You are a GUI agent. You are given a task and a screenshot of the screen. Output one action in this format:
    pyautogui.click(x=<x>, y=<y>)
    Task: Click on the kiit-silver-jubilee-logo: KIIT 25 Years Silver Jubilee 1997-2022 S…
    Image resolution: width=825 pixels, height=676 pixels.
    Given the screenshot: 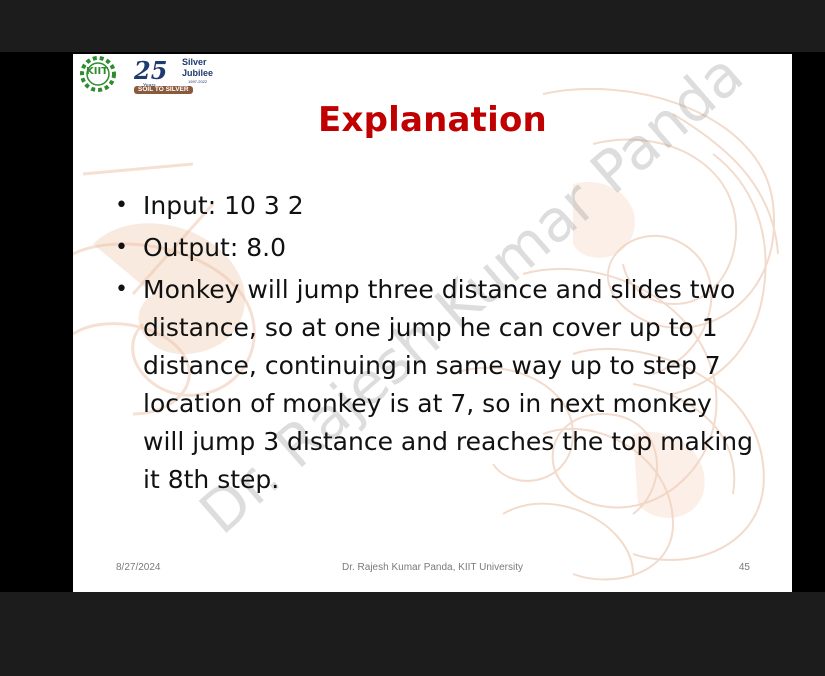 What is the action you would take?
    pyautogui.click(x=146, y=76)
    